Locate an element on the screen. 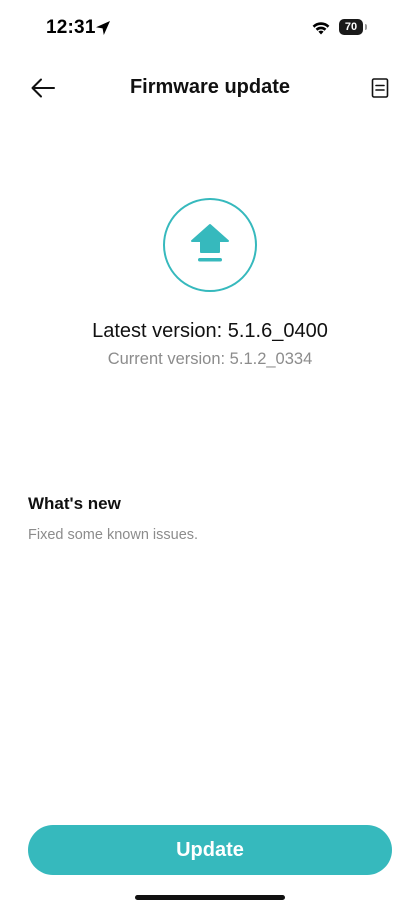  battery-tip is located at coordinates (366, 27).